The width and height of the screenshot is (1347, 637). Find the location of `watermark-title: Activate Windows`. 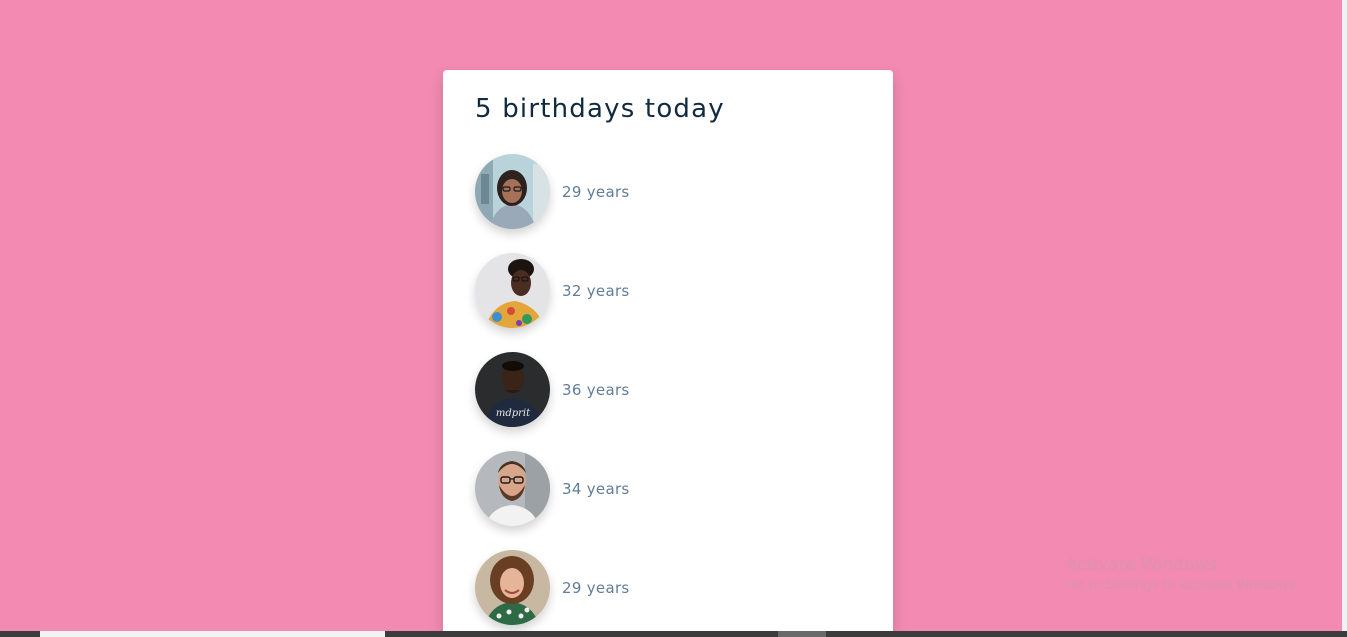

watermark-title: Activate Windows is located at coordinates (1141, 565).